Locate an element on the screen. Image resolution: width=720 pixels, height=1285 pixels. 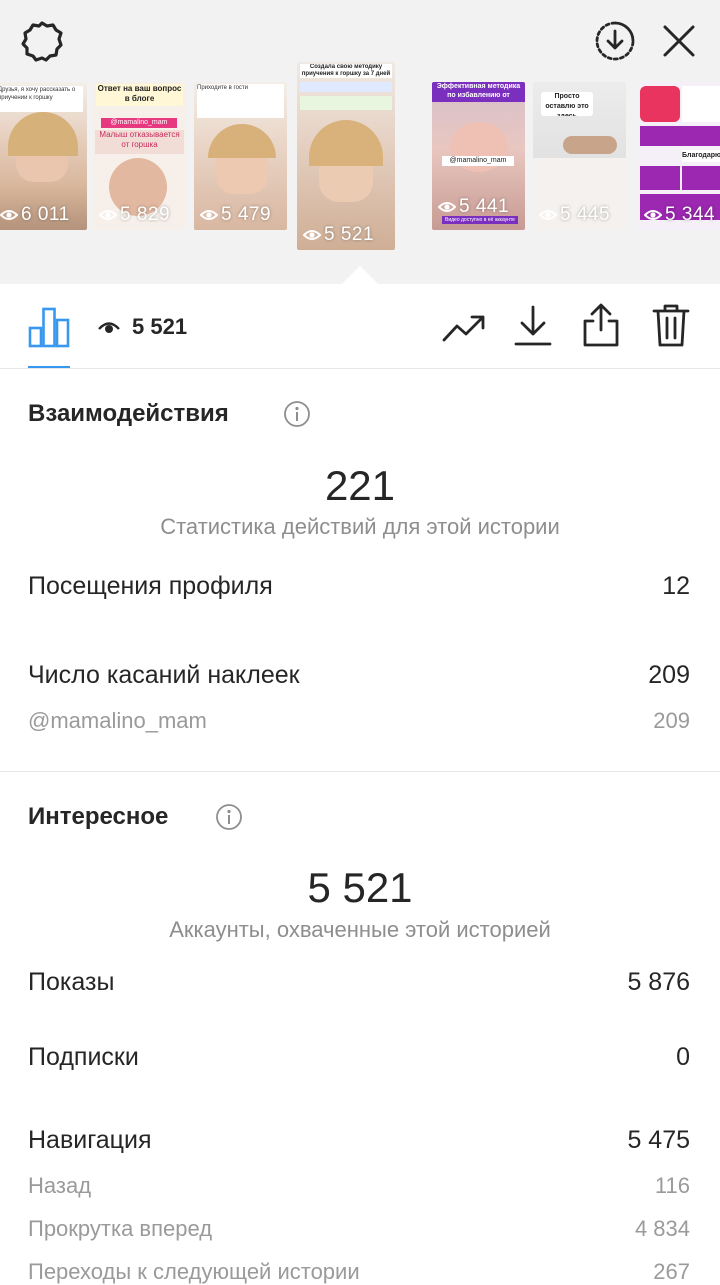
next-story-value: 267 is located at coordinates (671, 1271).